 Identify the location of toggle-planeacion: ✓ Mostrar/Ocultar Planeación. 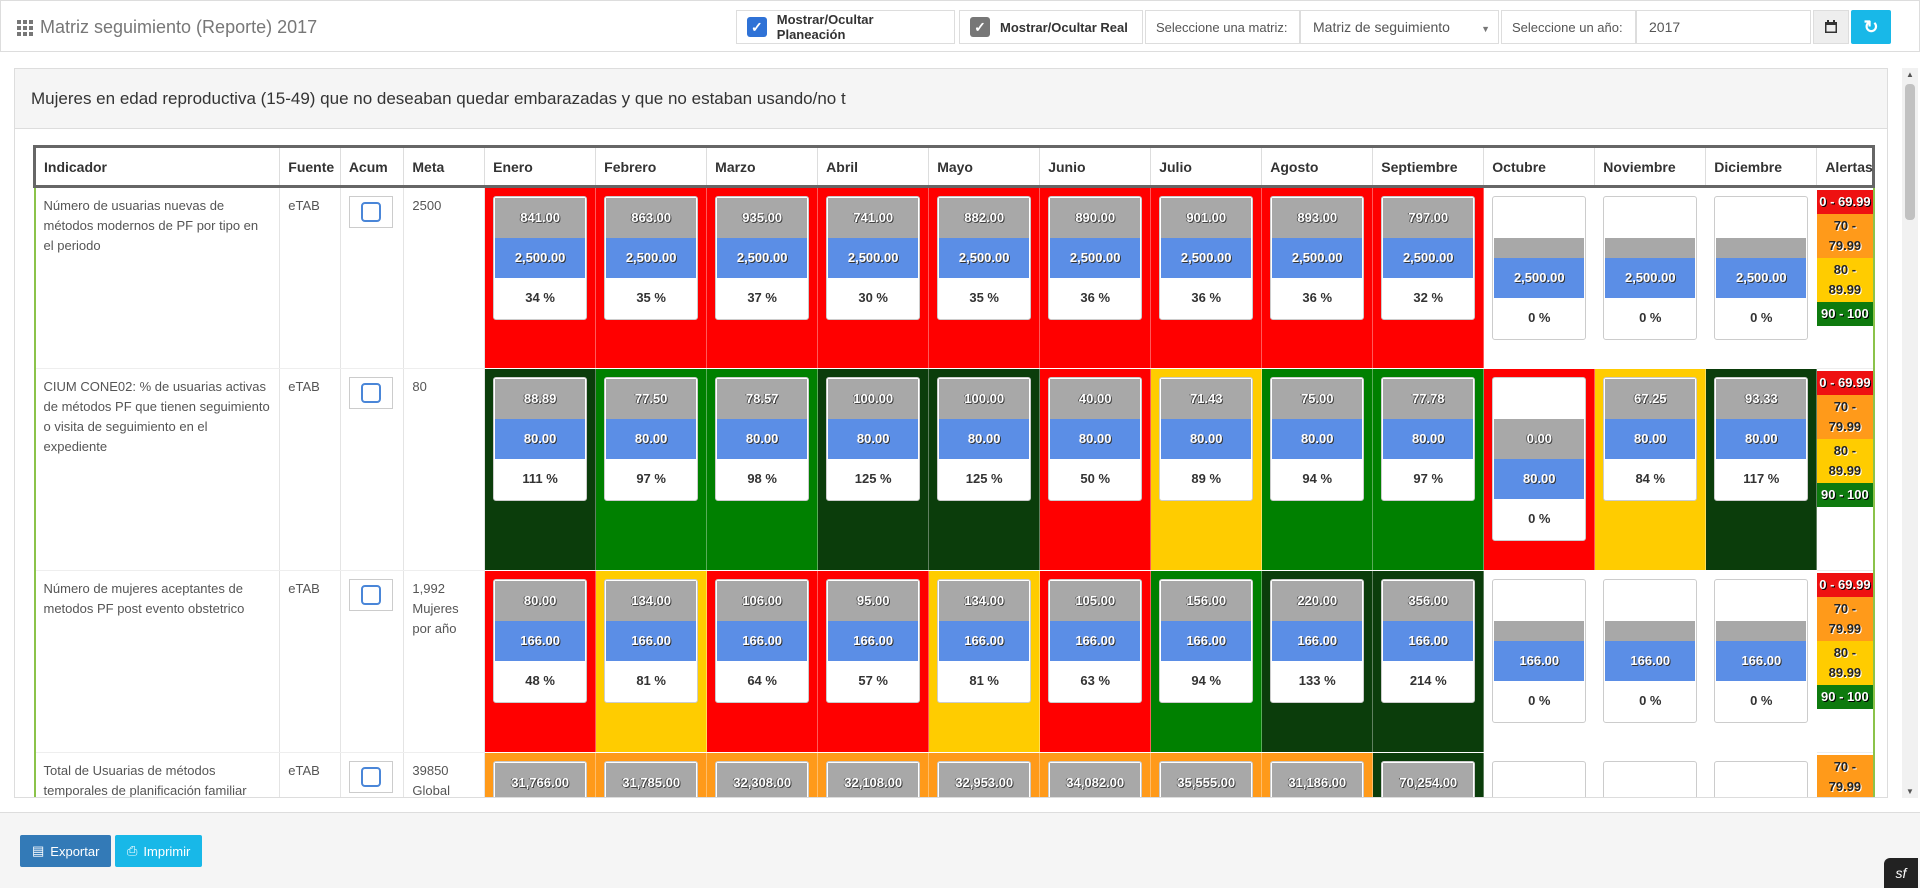
(845, 27).